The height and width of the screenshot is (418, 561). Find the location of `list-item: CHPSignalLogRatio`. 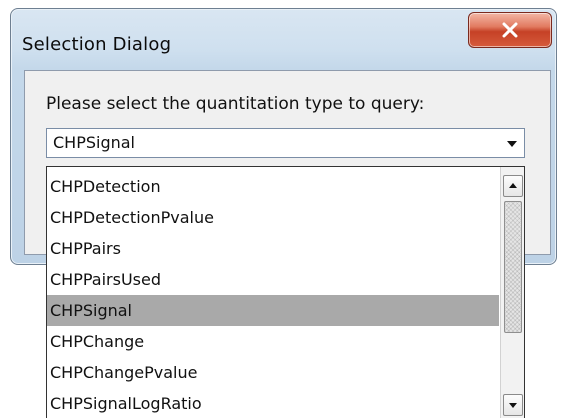

list-item: CHPSignalLogRatio is located at coordinates (273, 403).